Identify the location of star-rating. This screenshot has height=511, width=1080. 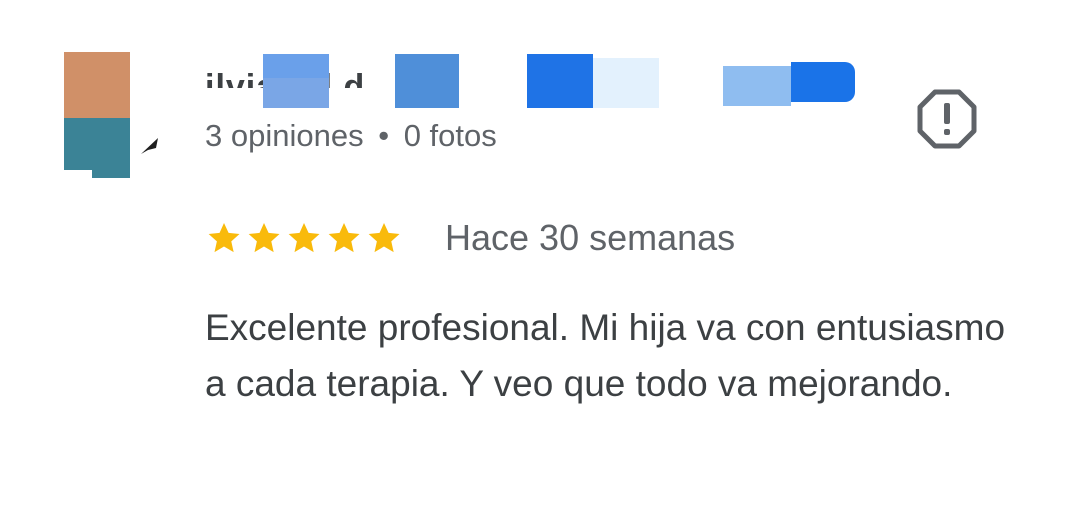
(304, 238).